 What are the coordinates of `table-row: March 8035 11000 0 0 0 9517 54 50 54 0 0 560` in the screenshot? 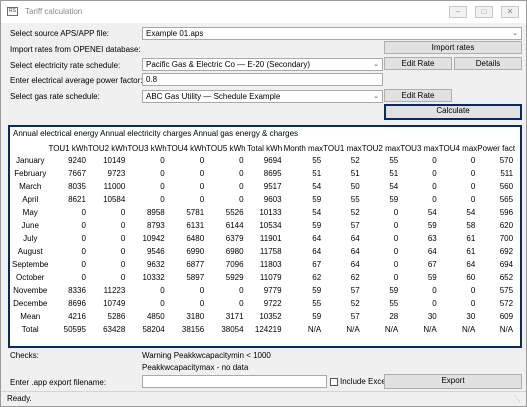 It's located at (263, 186).